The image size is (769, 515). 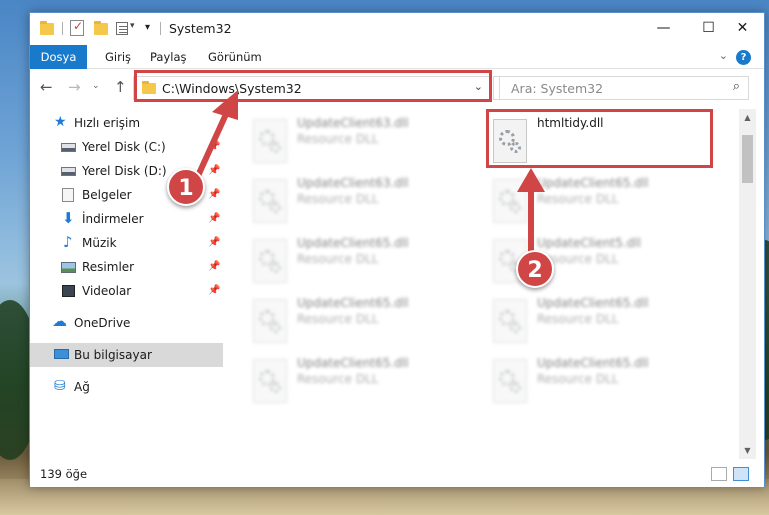 I want to click on sidebar-item-downloads: ⬇ İndirmeler 📌, so click(x=126, y=219).